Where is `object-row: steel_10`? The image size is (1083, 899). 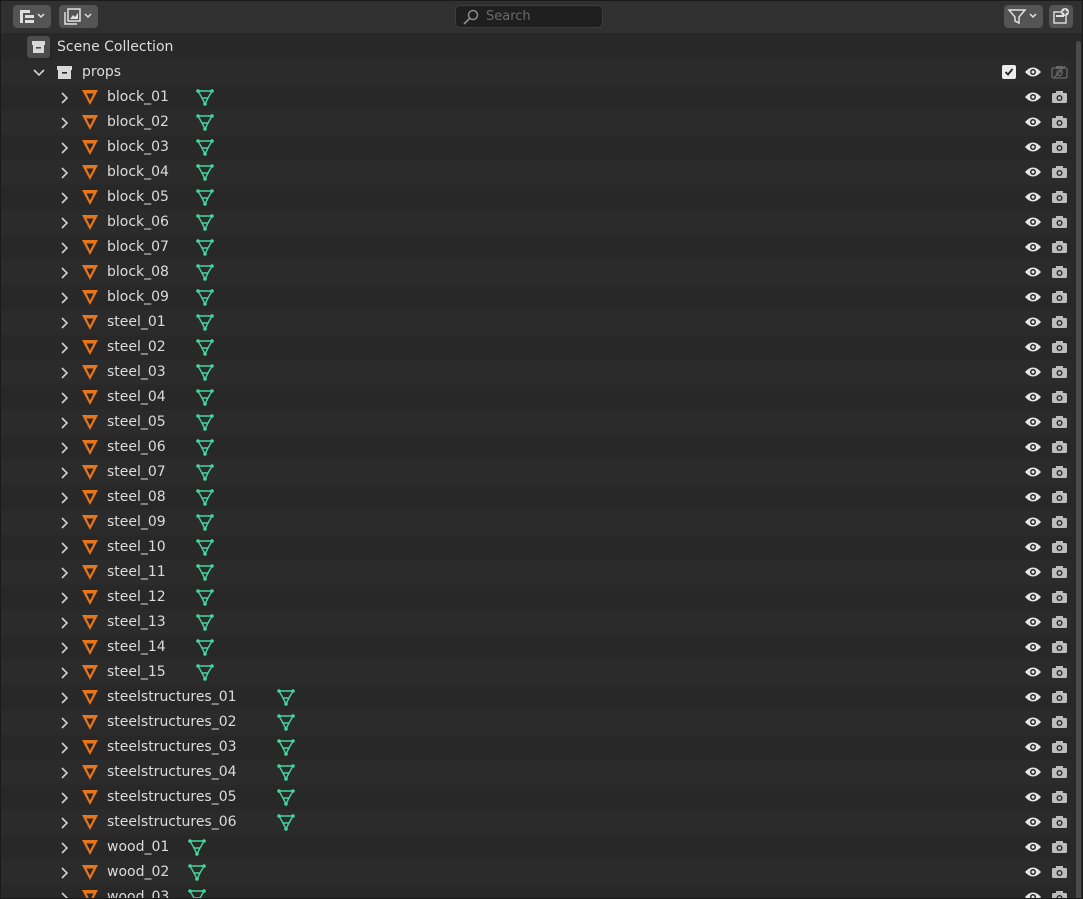
object-row: steel_10 is located at coordinates (536, 547).